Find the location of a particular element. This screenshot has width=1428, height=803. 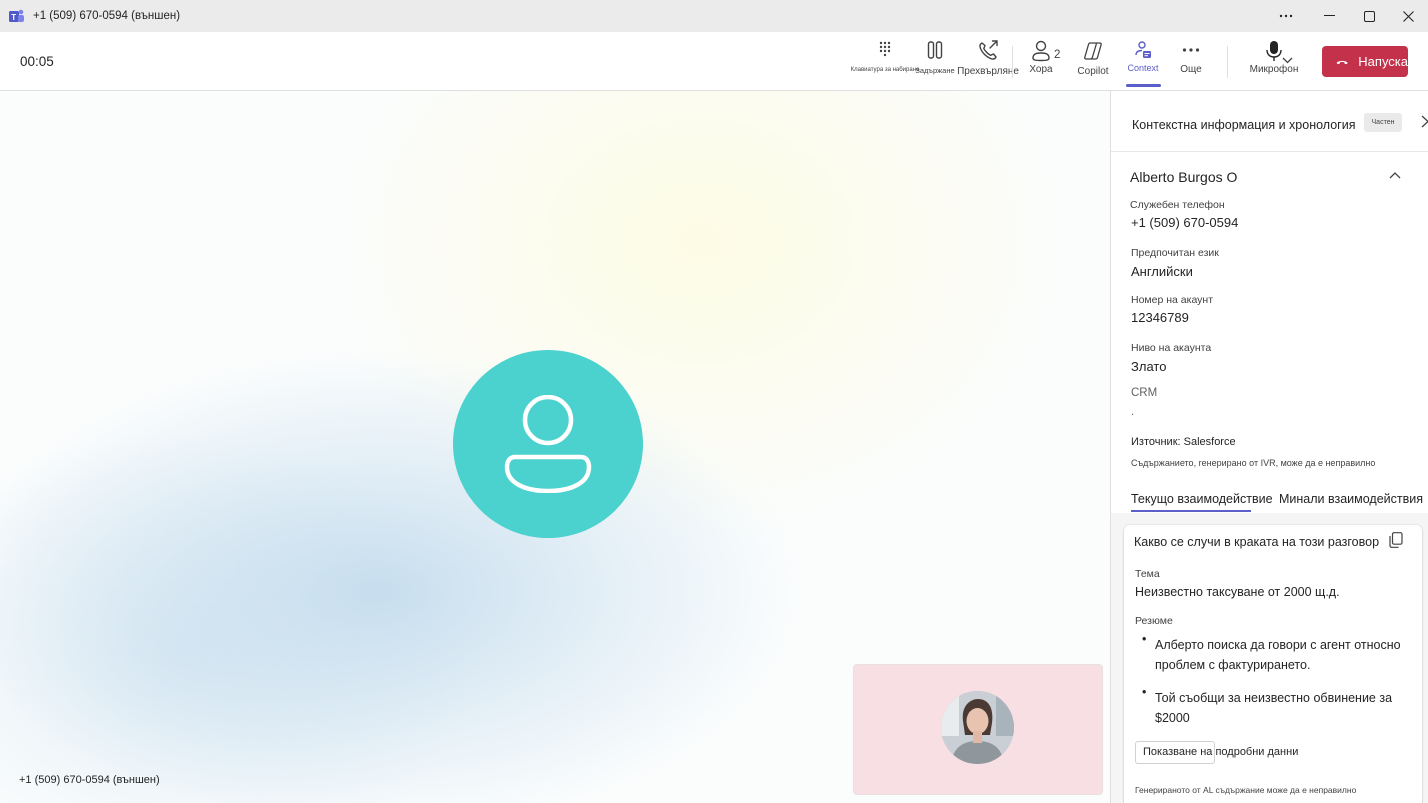

summary-label: Резюме is located at coordinates (1154, 621).